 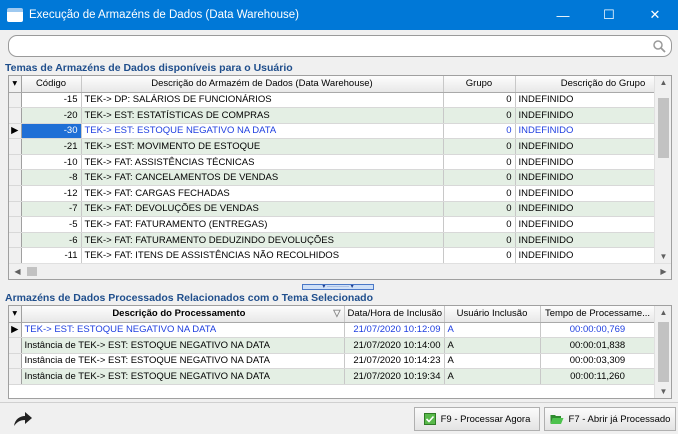 What do you see at coordinates (479, 84) in the screenshot?
I see `column-header-grupo: Grupo` at bounding box center [479, 84].